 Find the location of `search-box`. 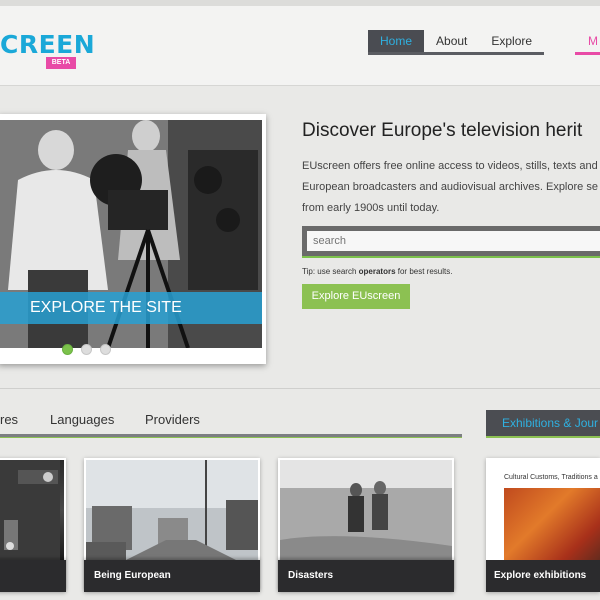

search-box is located at coordinates (451, 241).